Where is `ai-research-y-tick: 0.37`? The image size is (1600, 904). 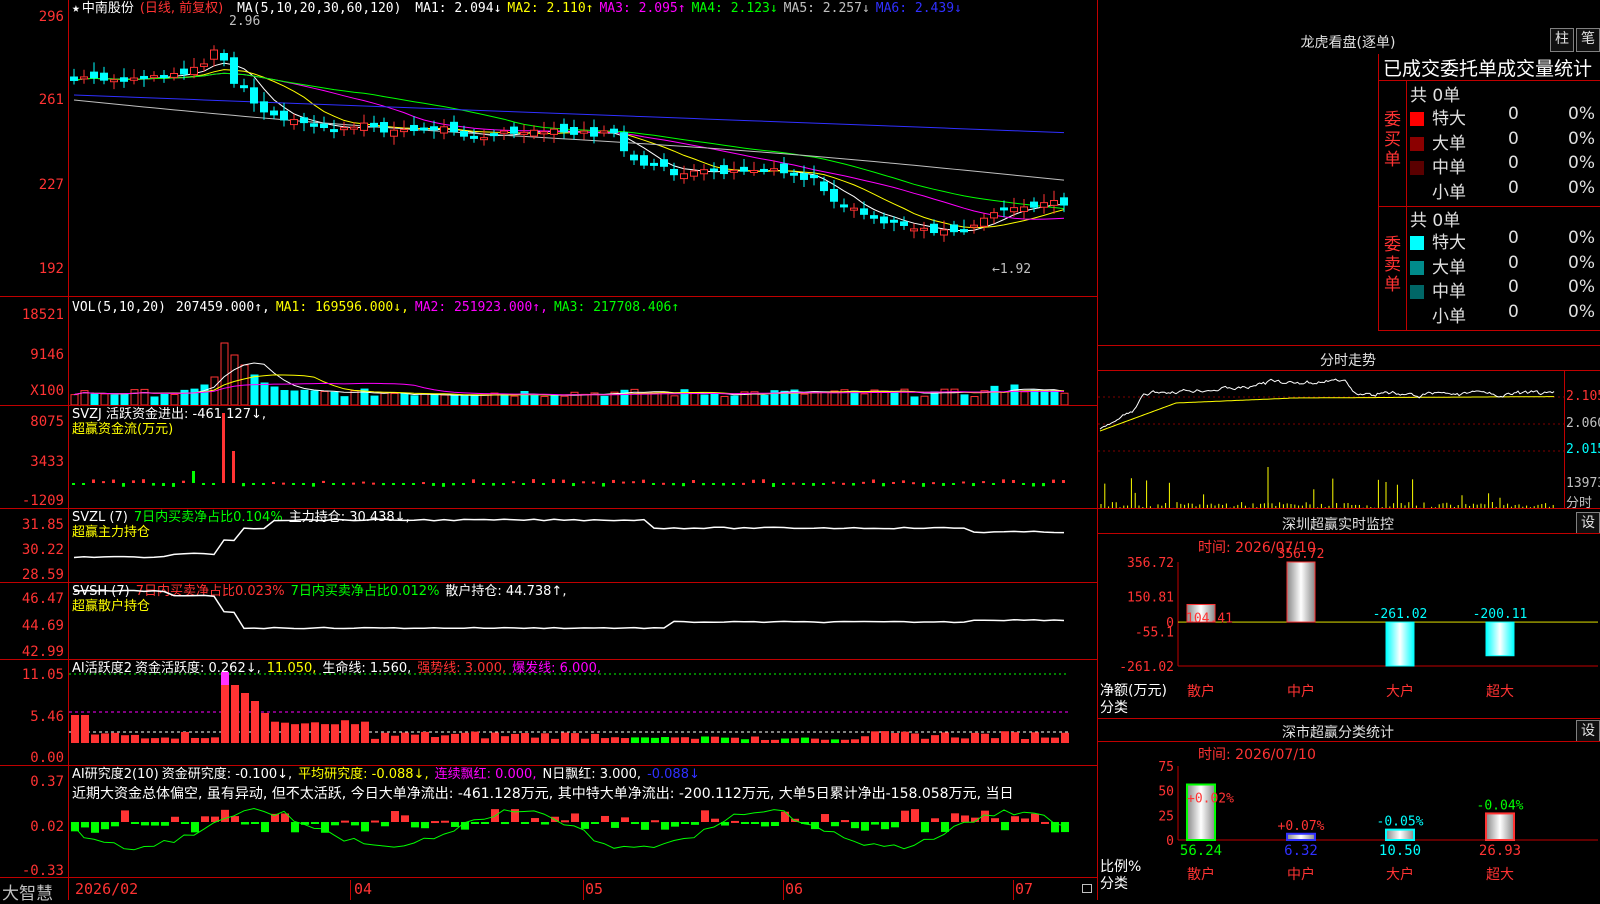 ai-research-y-tick: 0.37 is located at coordinates (47, 782).